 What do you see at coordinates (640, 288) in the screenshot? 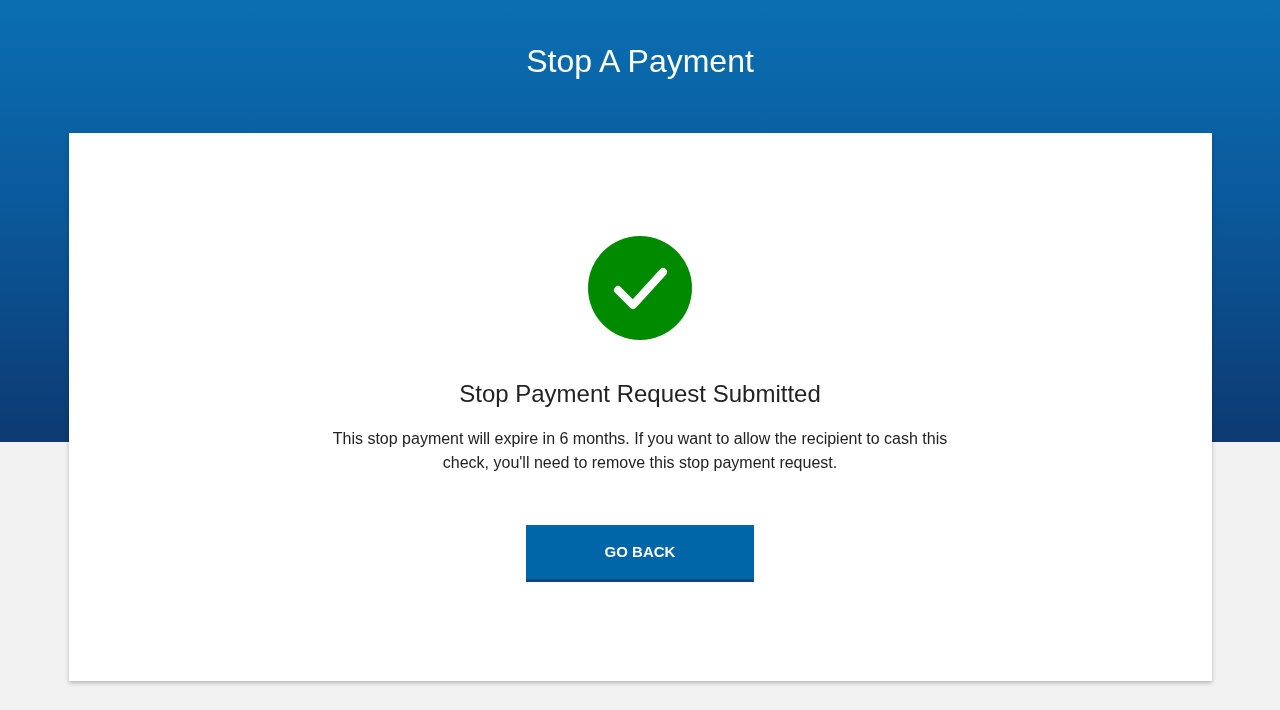
I see `checkmark-icon` at bounding box center [640, 288].